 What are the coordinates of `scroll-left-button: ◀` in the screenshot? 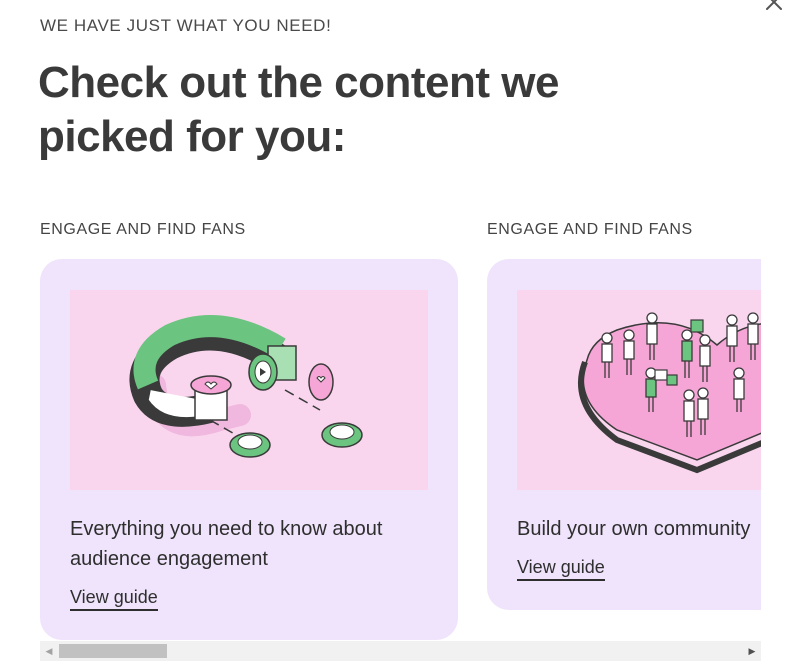 It's located at (49, 651).